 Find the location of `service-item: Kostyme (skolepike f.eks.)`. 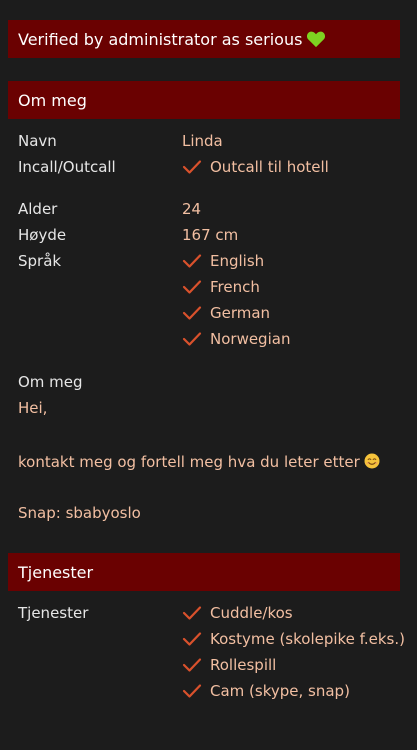

service-item: Kostyme (skolepike f.eks.) is located at coordinates (293, 639).